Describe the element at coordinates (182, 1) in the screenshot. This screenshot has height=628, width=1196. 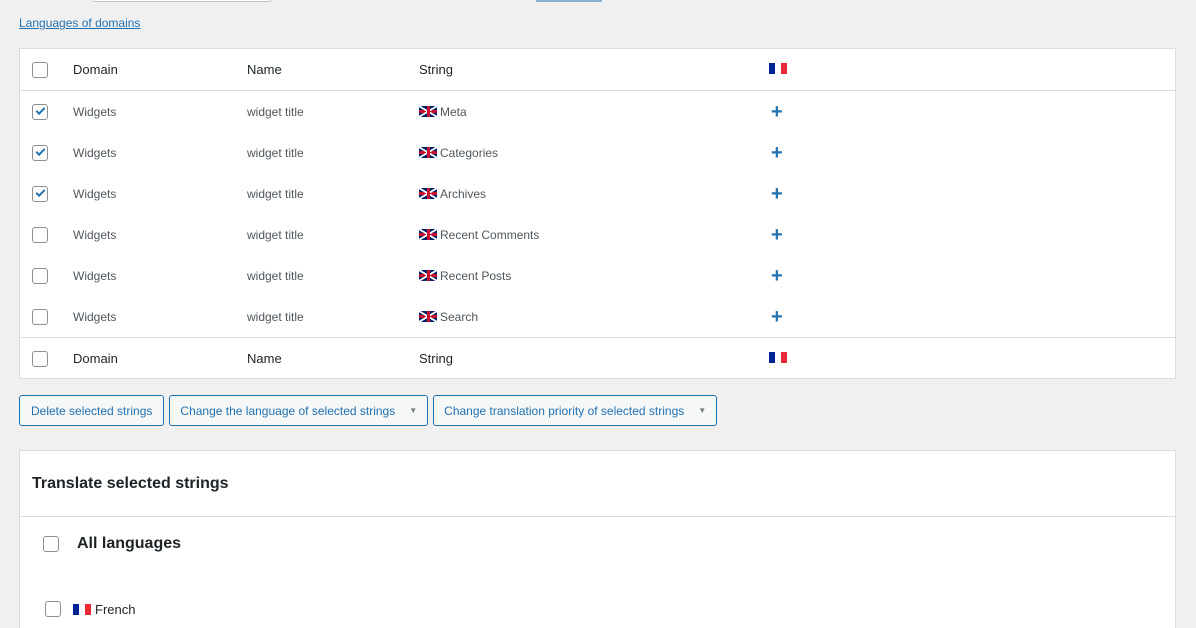
I see `top-search-input-partial` at that location.